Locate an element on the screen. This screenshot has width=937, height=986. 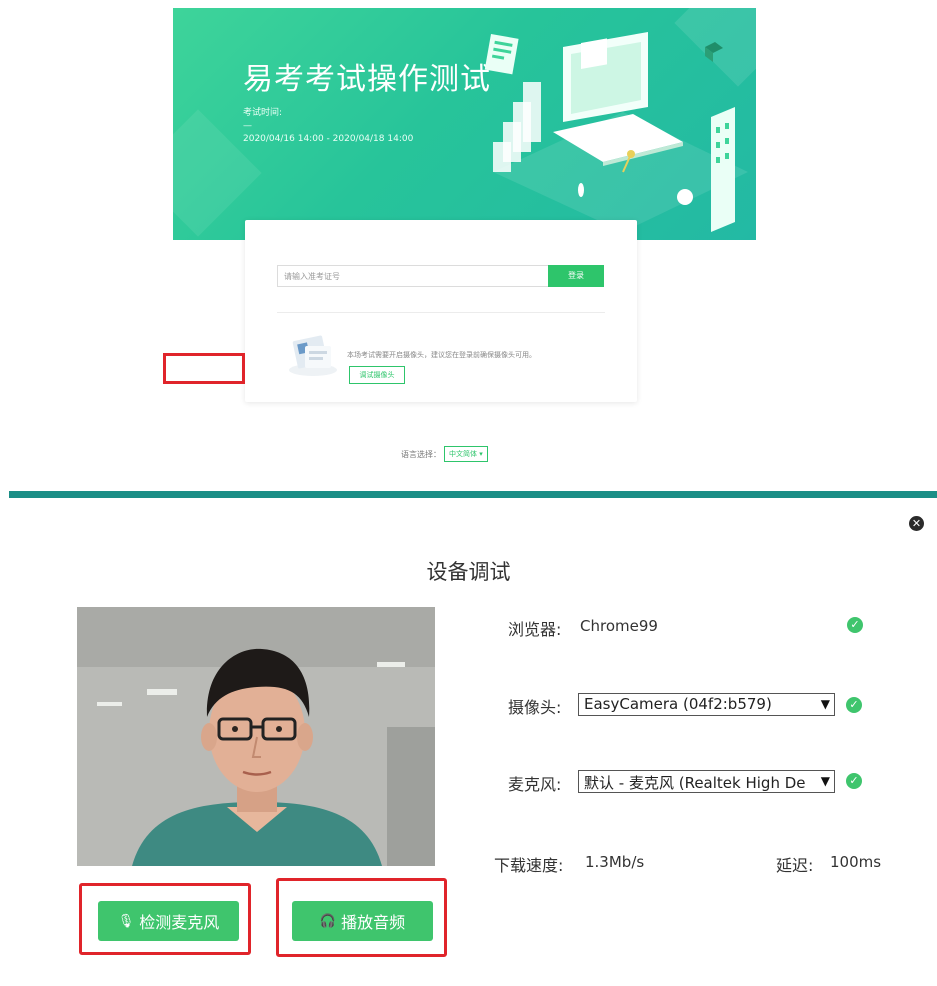
dialog-title: 设备调试 is located at coordinates (468, 572).